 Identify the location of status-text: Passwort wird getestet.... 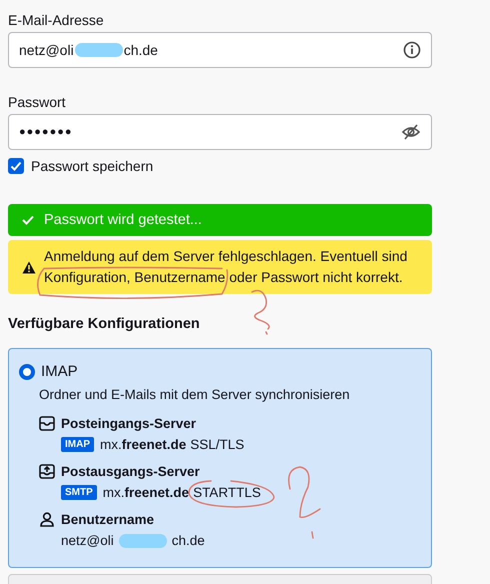
(123, 220).